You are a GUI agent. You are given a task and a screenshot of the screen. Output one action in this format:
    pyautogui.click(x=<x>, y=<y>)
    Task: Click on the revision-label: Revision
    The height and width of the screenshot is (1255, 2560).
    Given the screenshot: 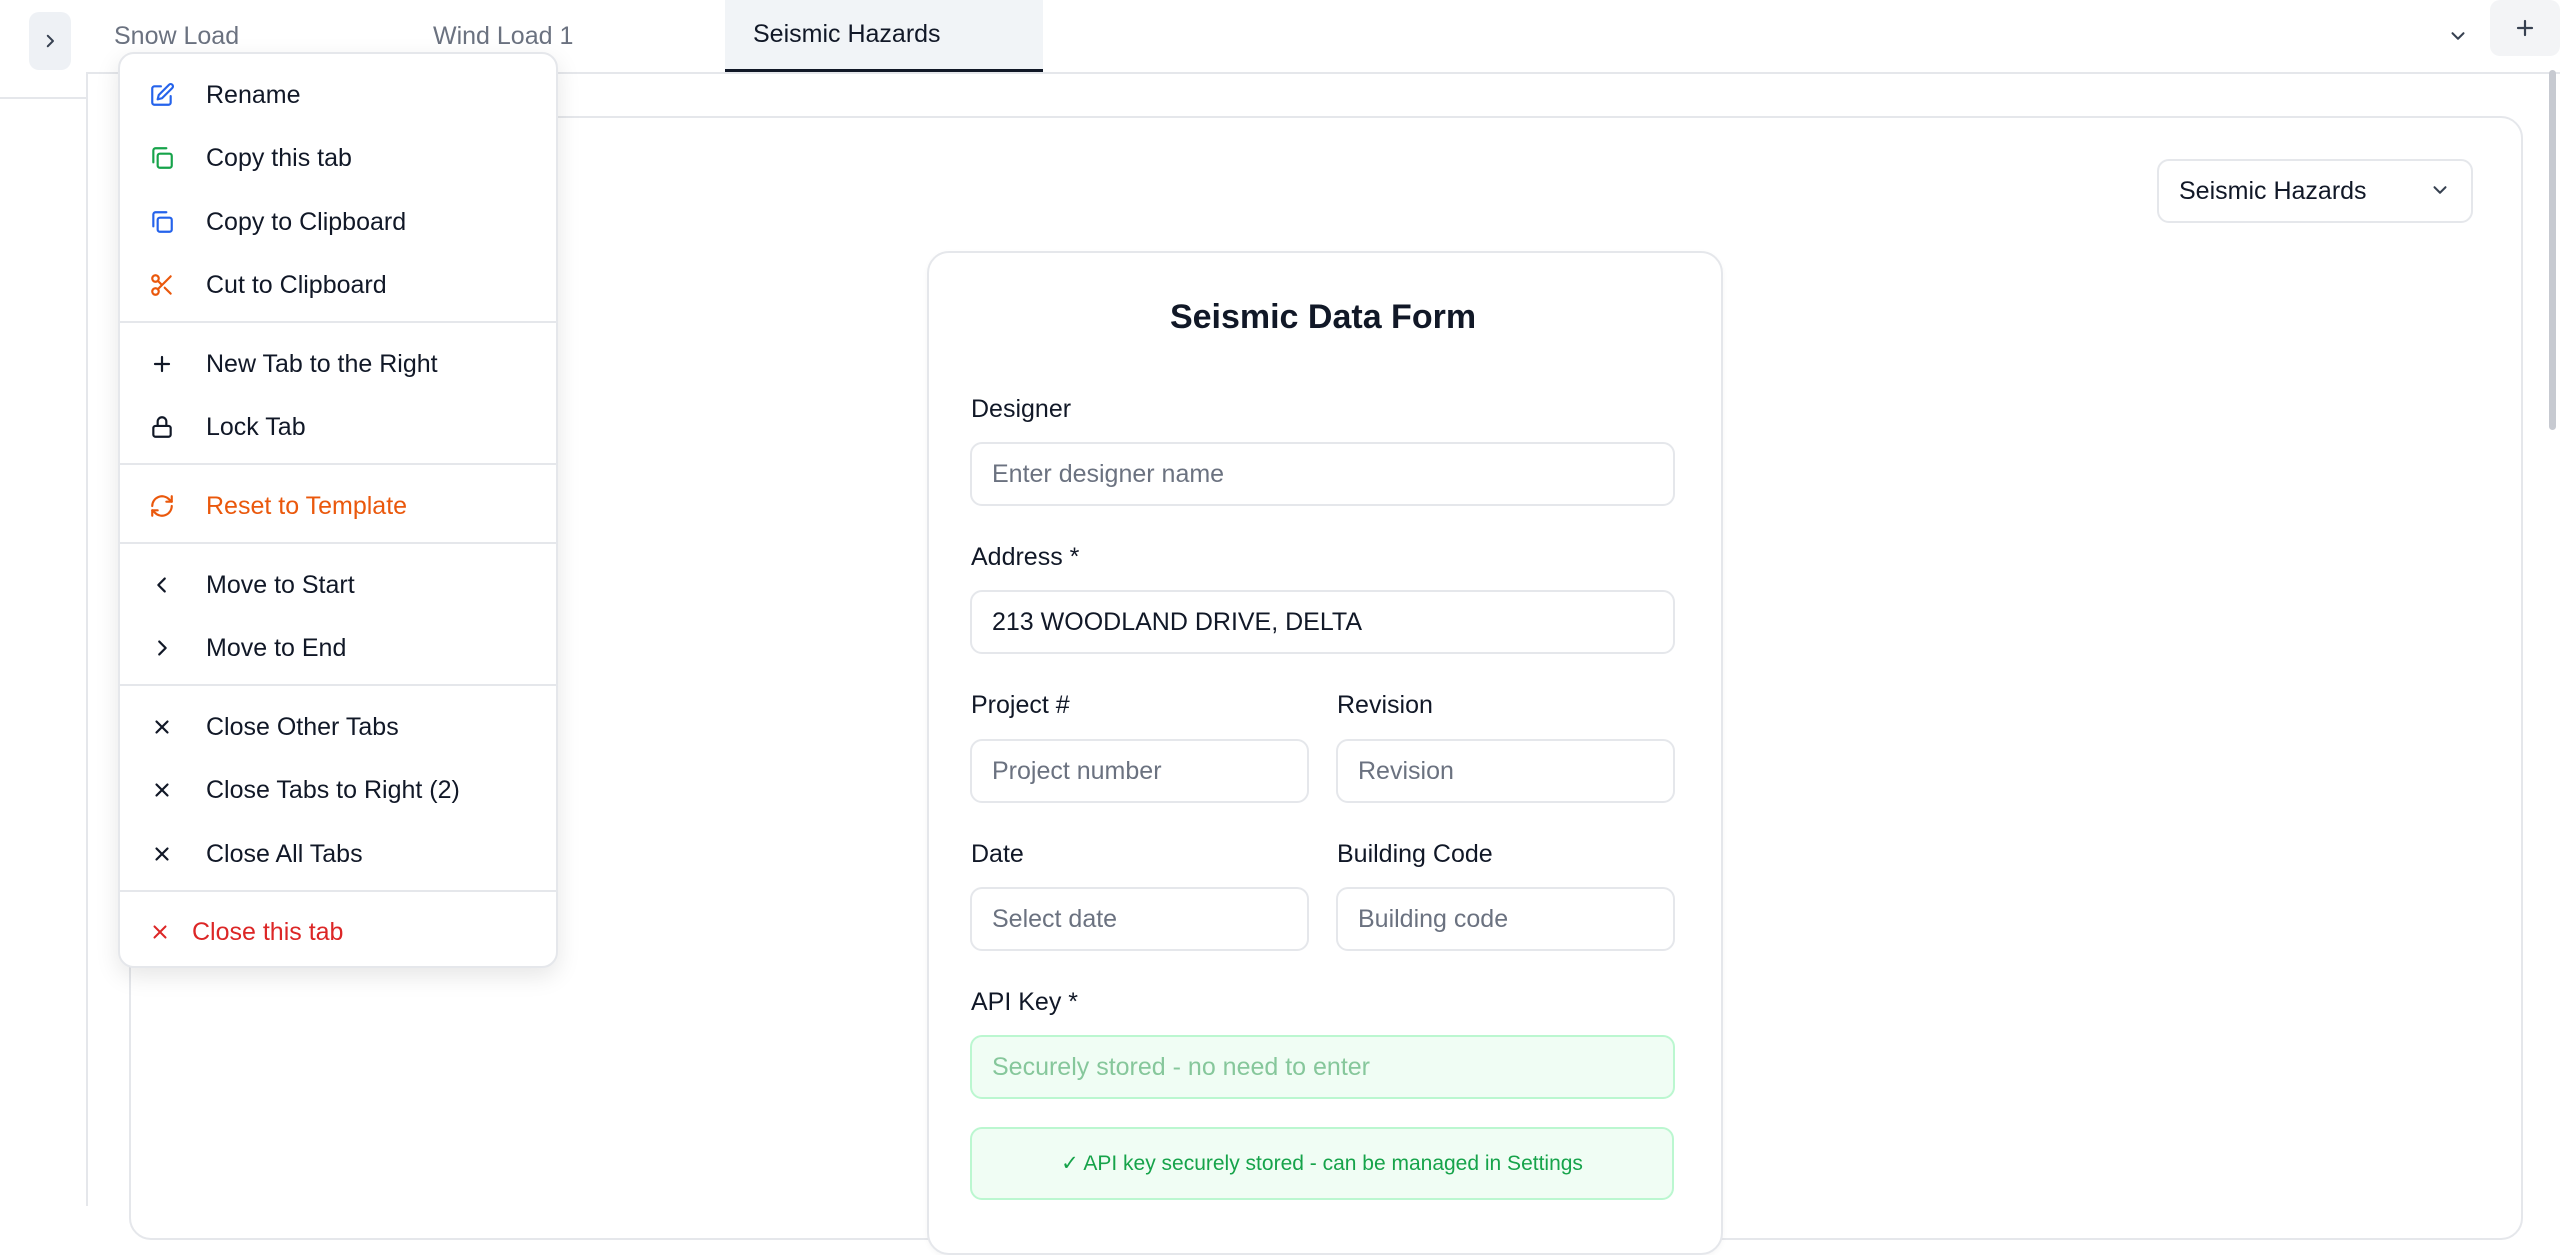 What is the action you would take?
    pyautogui.click(x=1385, y=705)
    